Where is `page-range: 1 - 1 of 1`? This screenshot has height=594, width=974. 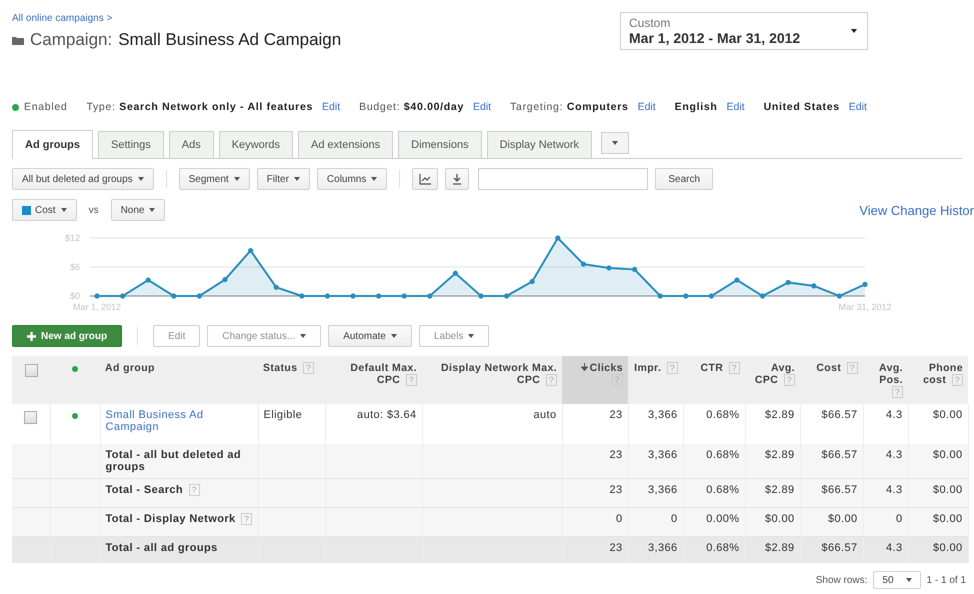
page-range: 1 - 1 of 1 is located at coordinates (946, 580).